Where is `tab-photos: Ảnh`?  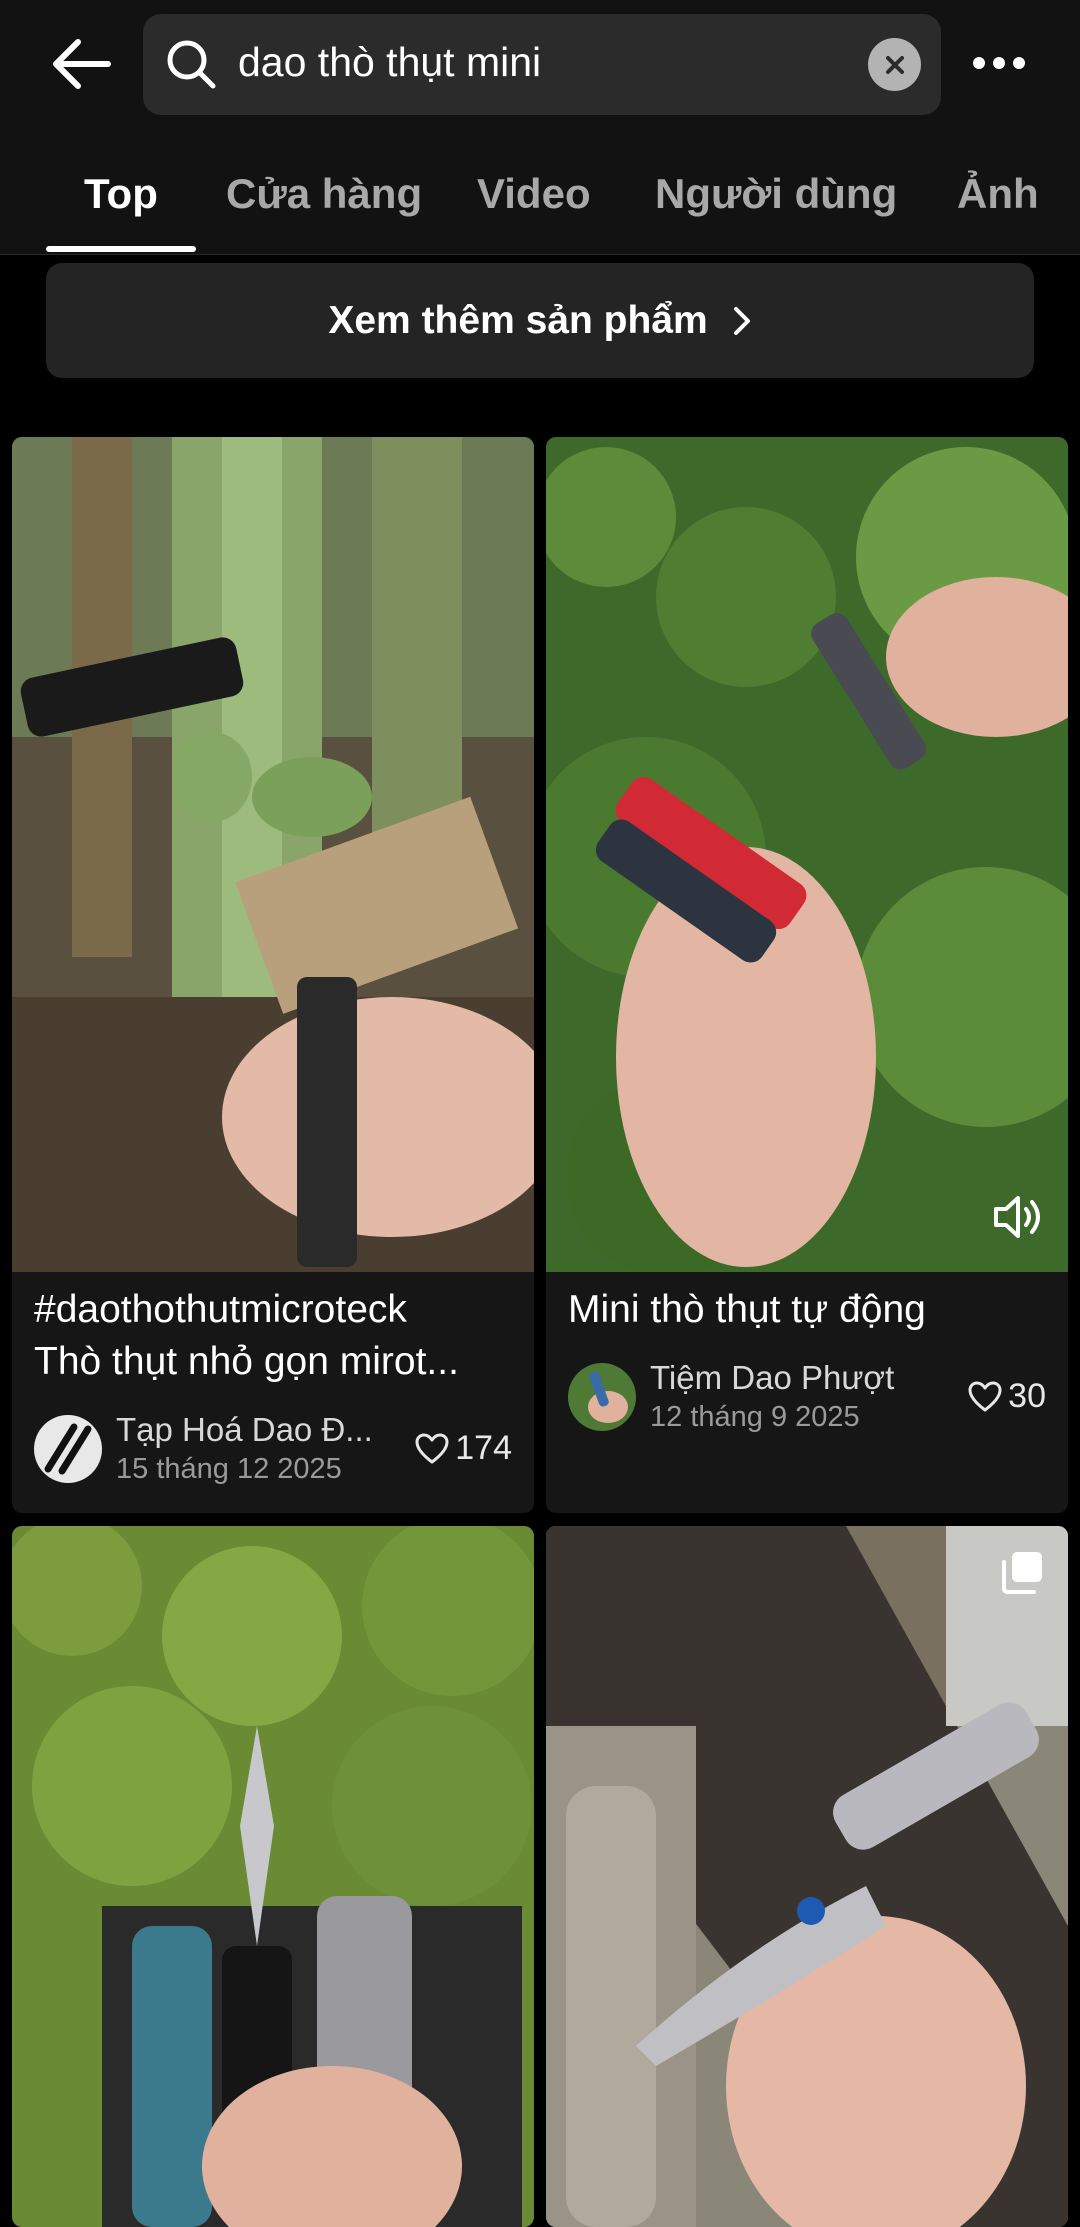
tab-photos: Ảnh is located at coordinates (998, 194).